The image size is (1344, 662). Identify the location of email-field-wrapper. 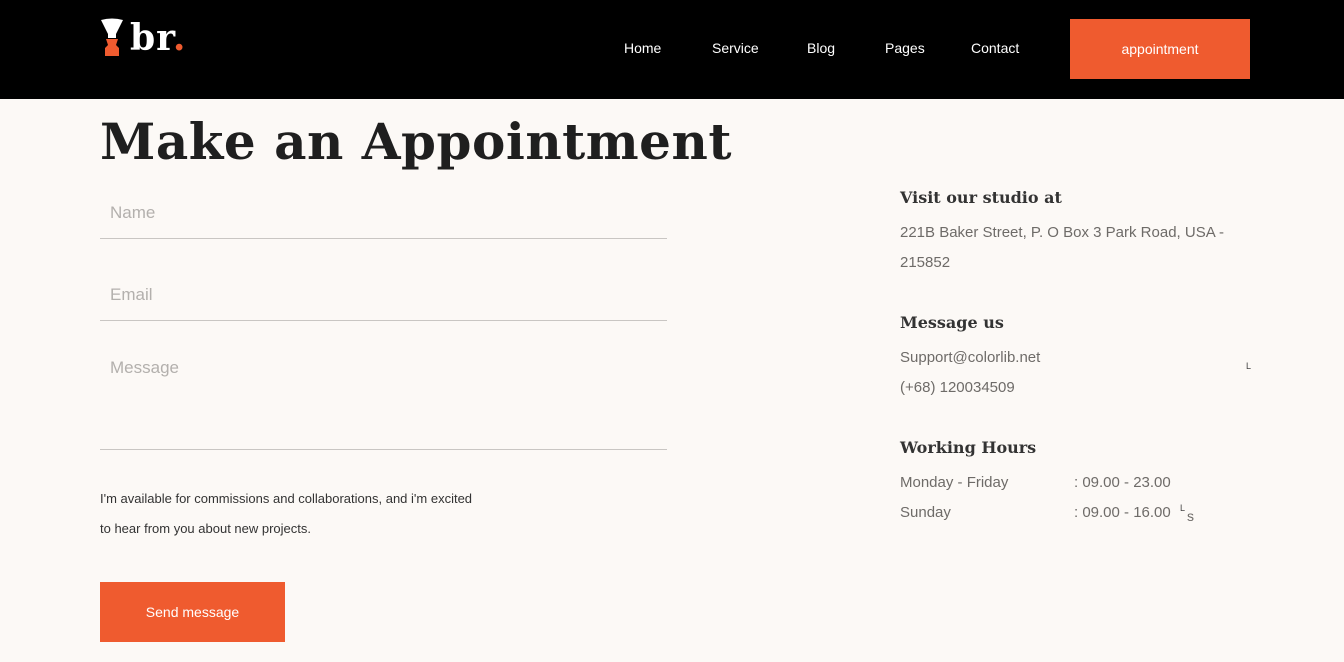
(383, 295).